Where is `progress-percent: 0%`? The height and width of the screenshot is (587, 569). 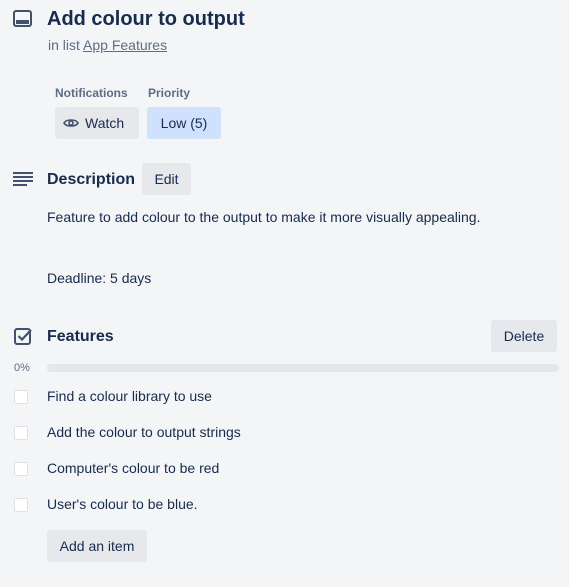 progress-percent: 0% is located at coordinates (22, 368).